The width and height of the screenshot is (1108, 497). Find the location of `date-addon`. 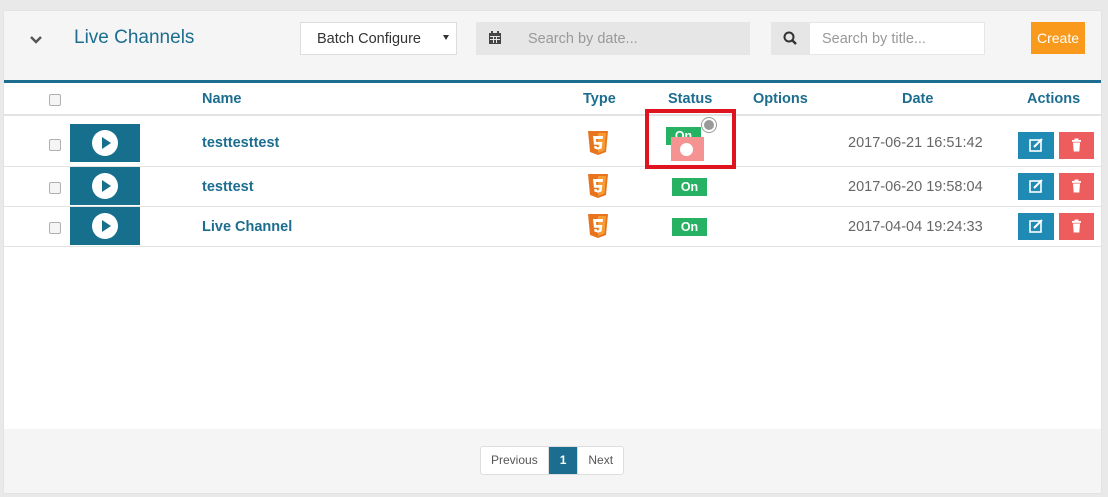

date-addon is located at coordinates (495, 38).